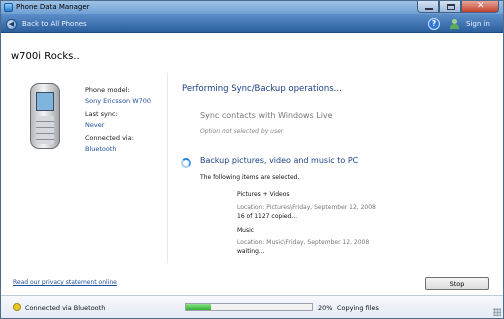  I want to click on minimize-button, so click(428, 7).